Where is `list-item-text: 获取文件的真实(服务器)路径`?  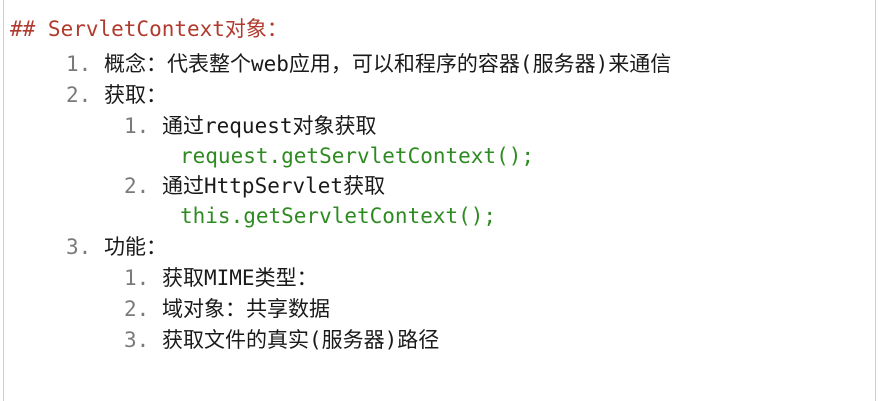 list-item-text: 获取文件的真实(服务器)路径 is located at coordinates (301, 340).